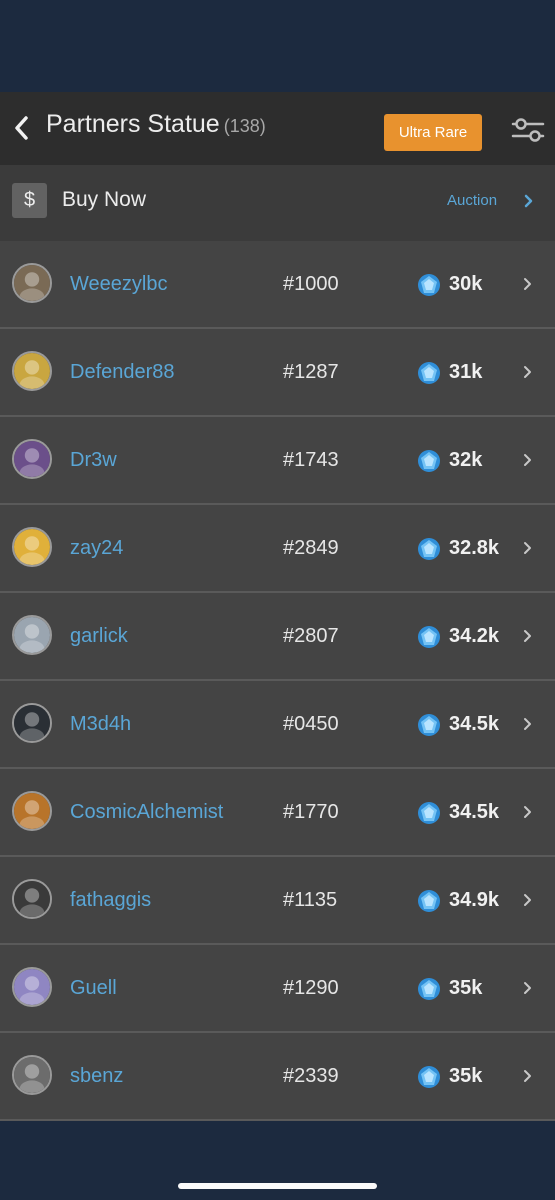  I want to click on listing-row: Dr3w #1743 32k, so click(277, 461).